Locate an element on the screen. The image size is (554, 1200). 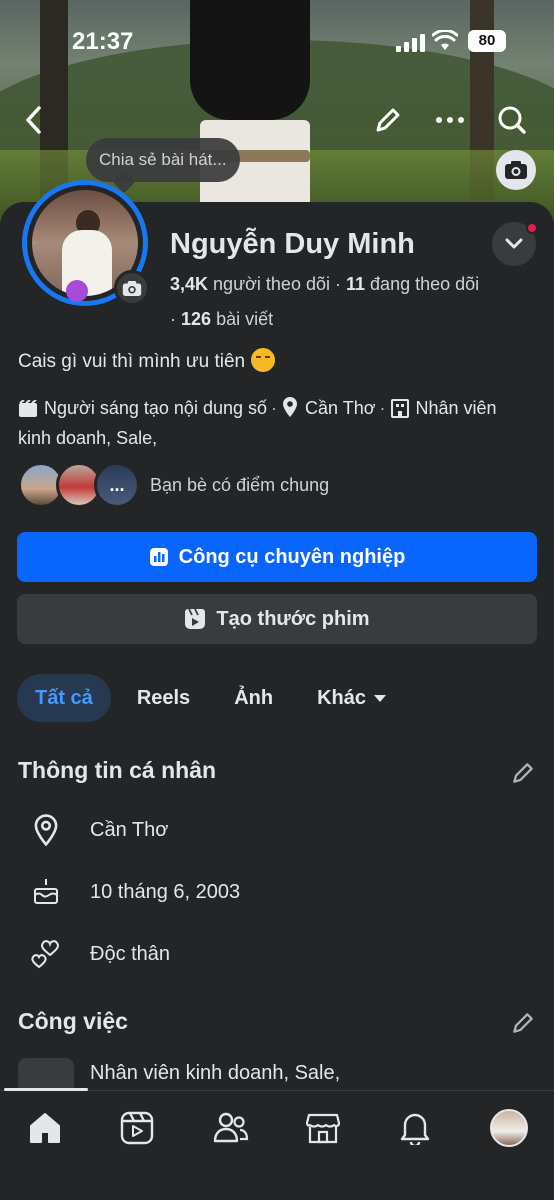
marketplace-icon is located at coordinates (323, 1128).